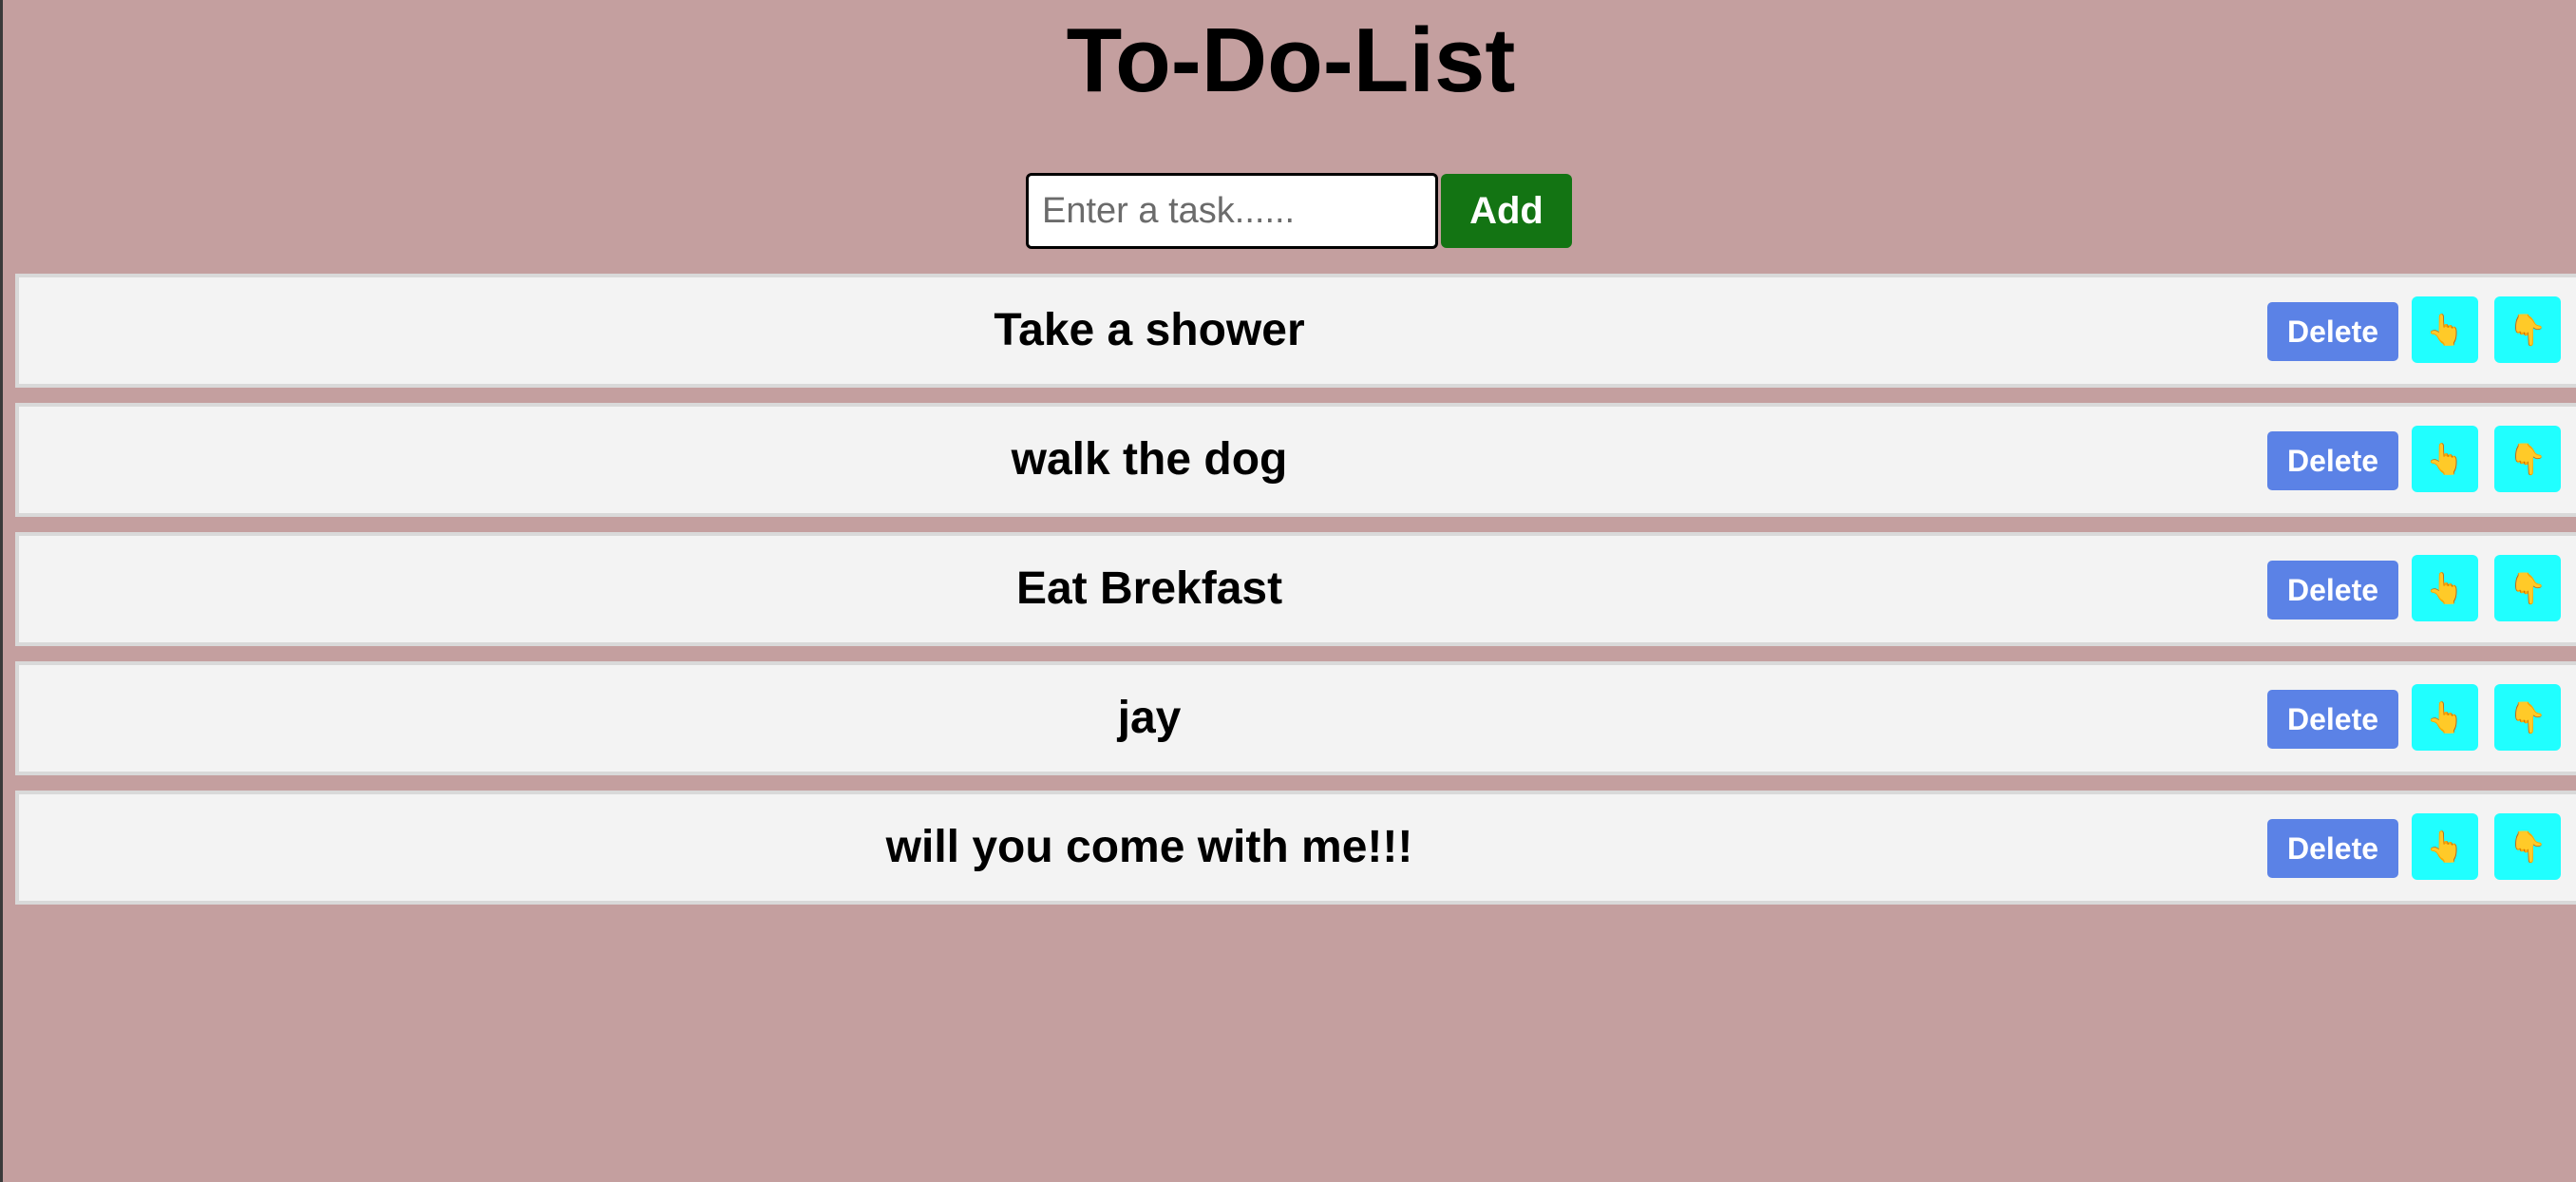  Describe the element at coordinates (1232, 211) in the screenshot. I see `task-input` at that location.